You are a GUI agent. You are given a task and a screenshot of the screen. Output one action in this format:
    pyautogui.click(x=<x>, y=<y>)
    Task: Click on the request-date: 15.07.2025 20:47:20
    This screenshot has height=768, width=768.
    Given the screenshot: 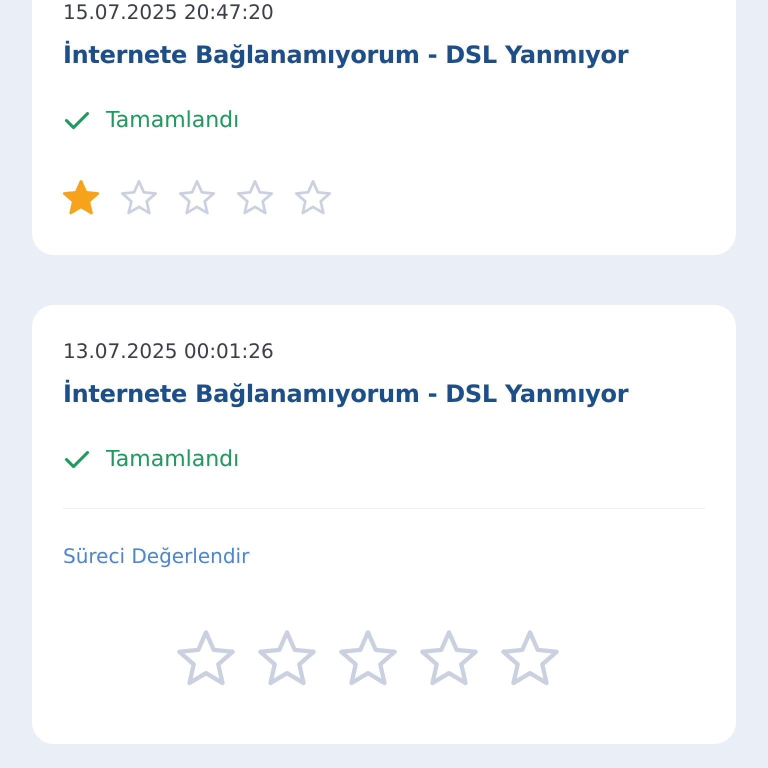 What is the action you would take?
    pyautogui.click(x=169, y=12)
    